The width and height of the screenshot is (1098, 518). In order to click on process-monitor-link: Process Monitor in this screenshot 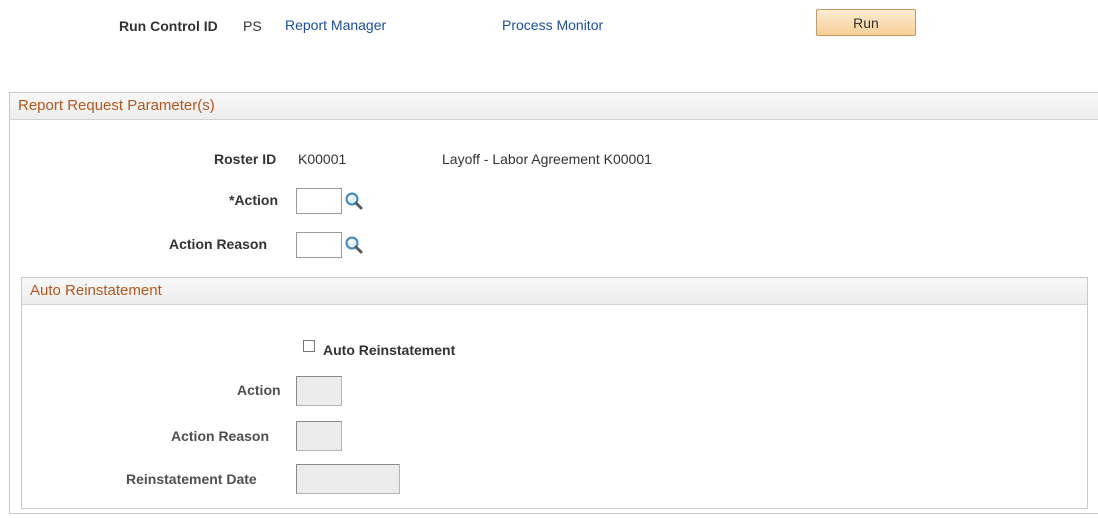, I will do `click(552, 25)`.